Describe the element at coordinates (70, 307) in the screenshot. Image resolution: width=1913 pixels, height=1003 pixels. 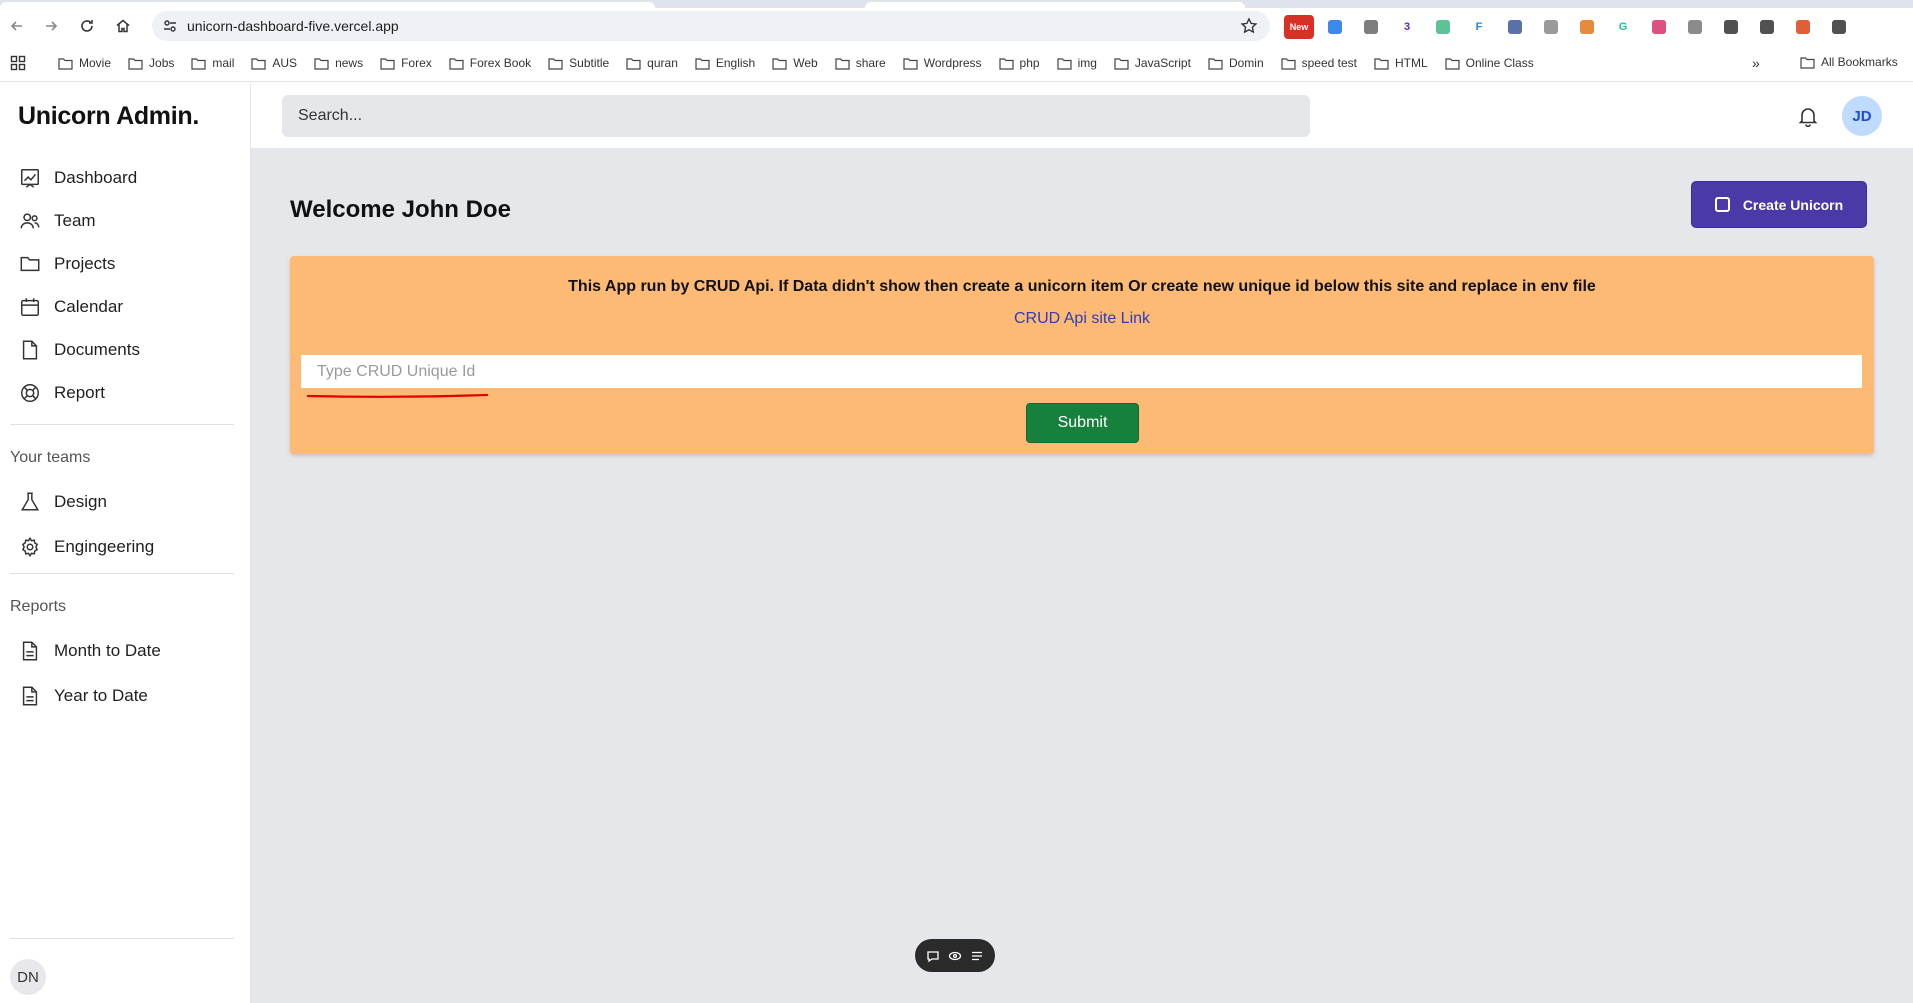
I see `sidebar-item-calendar: Calendar` at that location.